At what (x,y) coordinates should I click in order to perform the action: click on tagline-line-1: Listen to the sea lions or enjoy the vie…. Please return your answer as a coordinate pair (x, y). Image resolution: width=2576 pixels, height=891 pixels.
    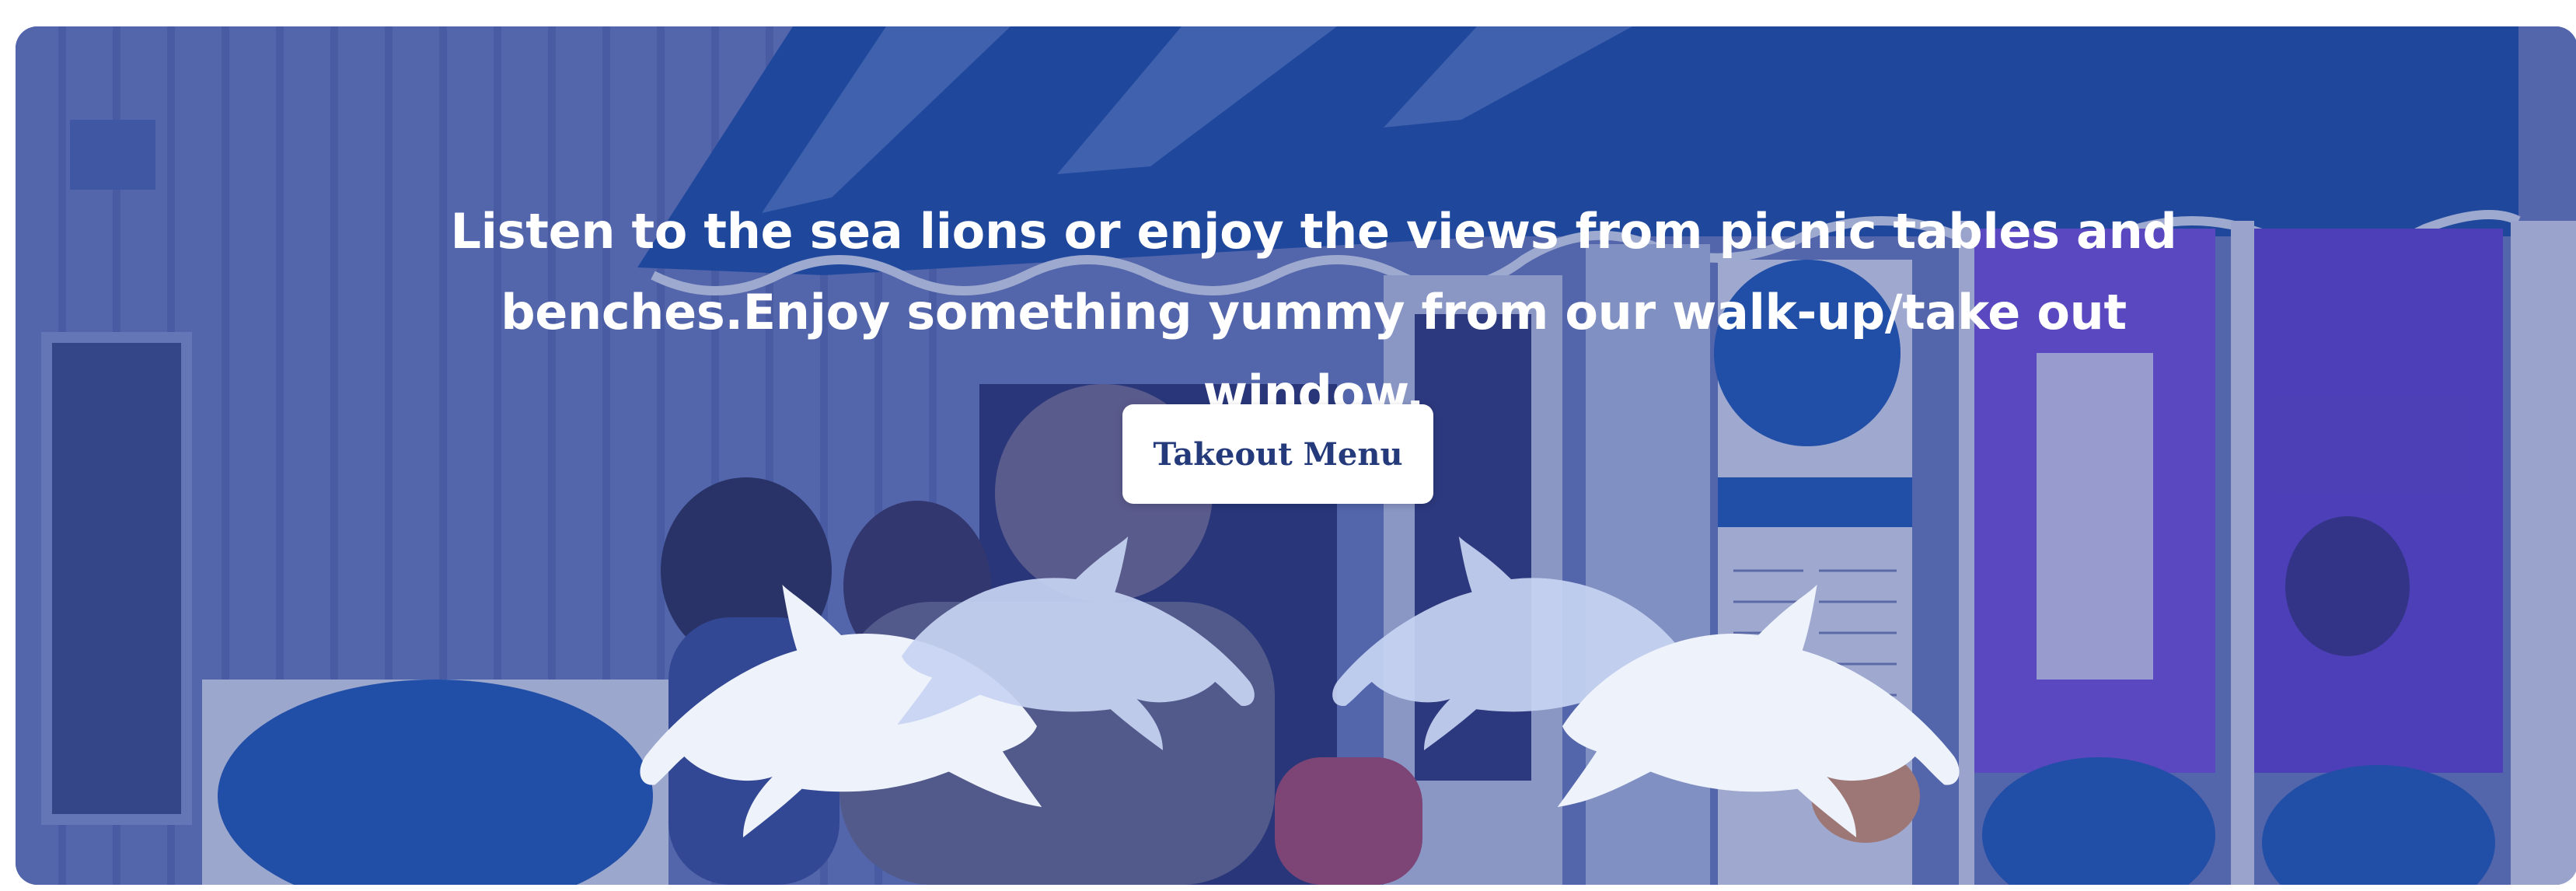
    Looking at the image, I should click on (1314, 231).